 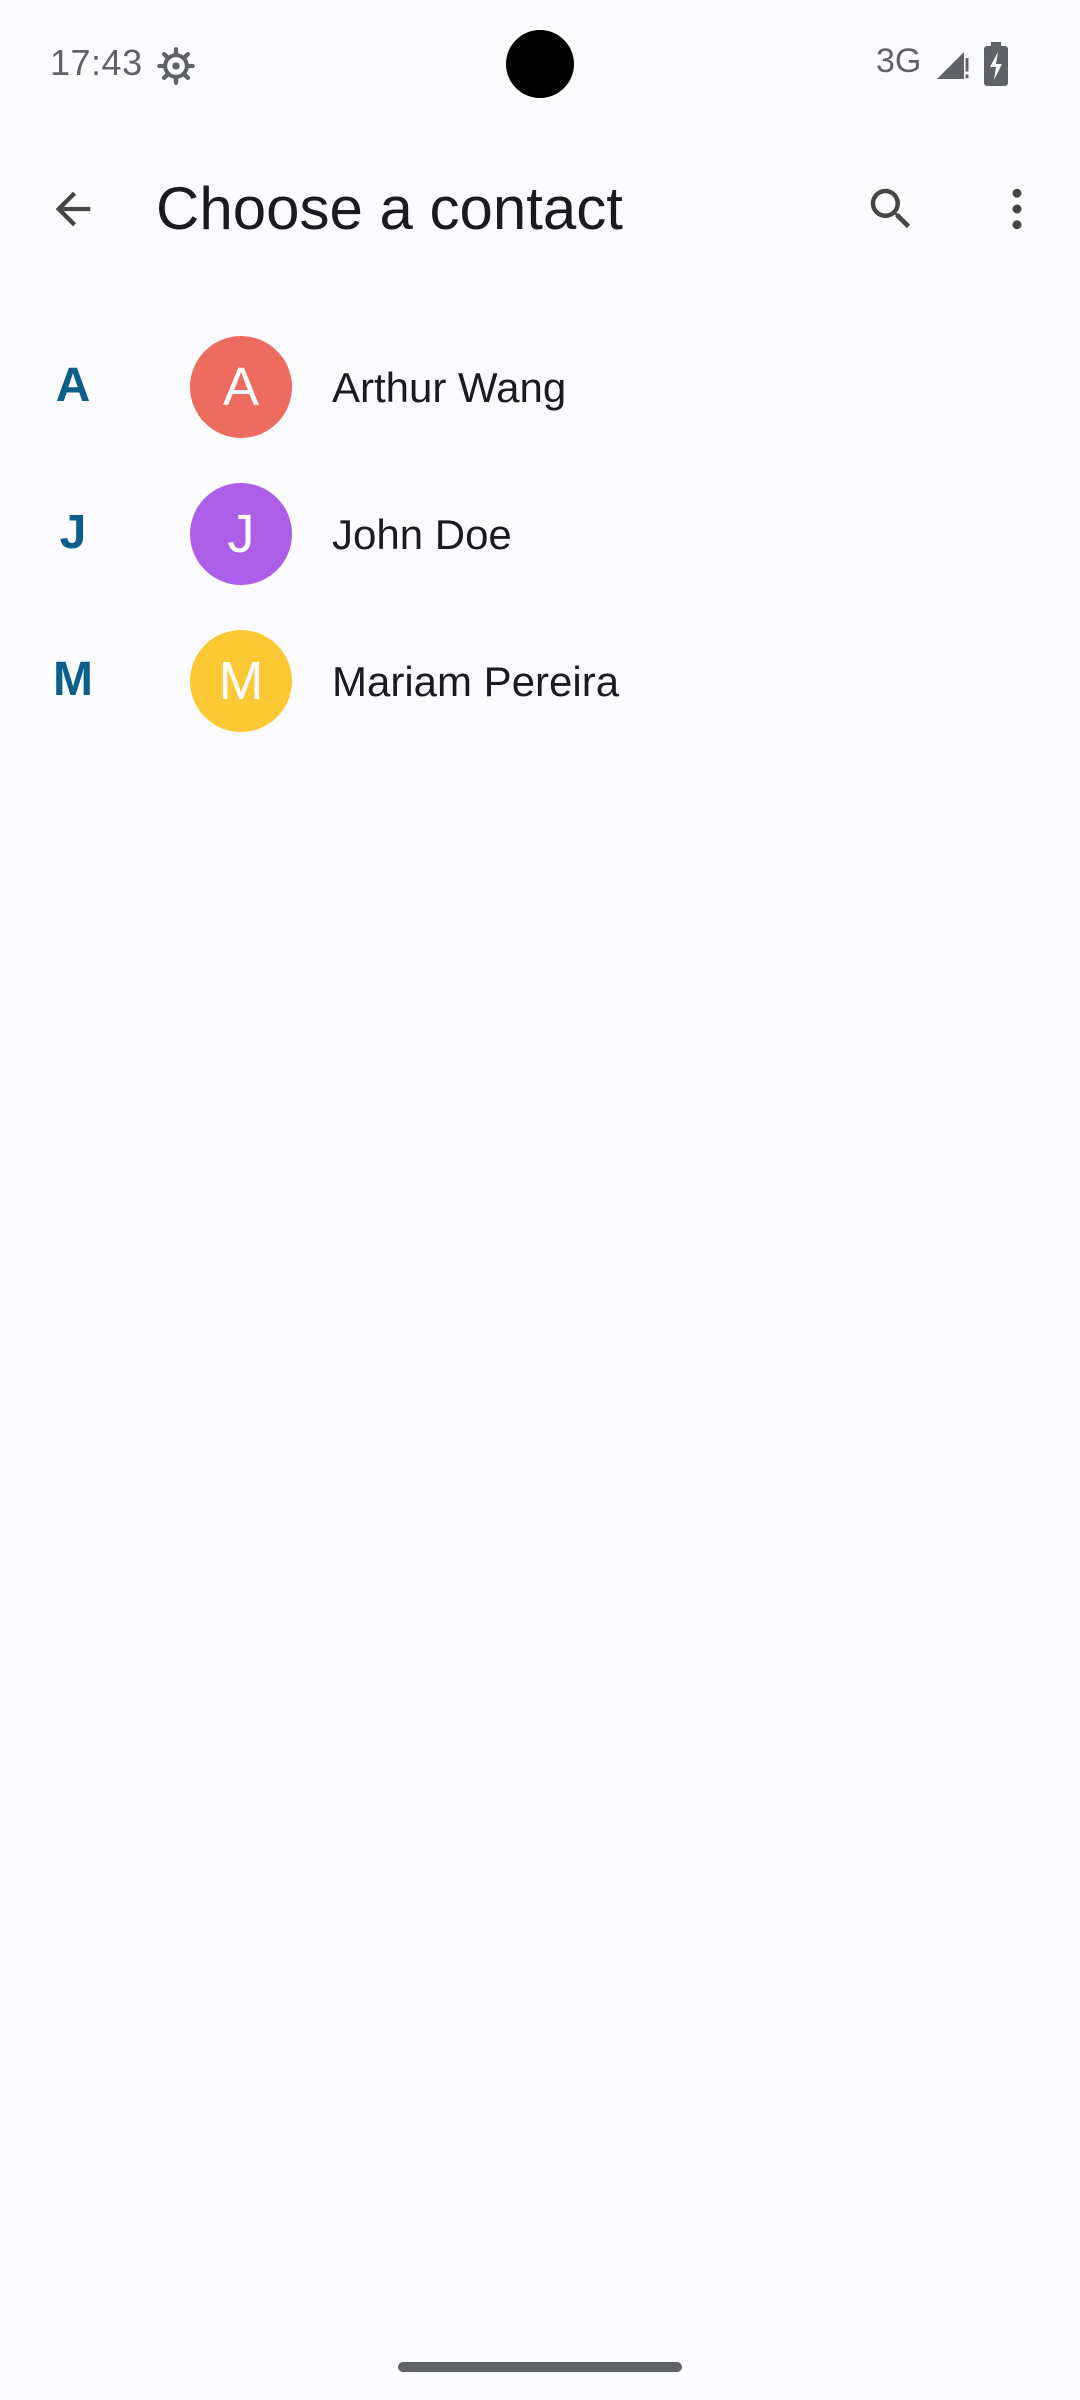 What do you see at coordinates (96, 62) in the screenshot?
I see `status-time: 17:43` at bounding box center [96, 62].